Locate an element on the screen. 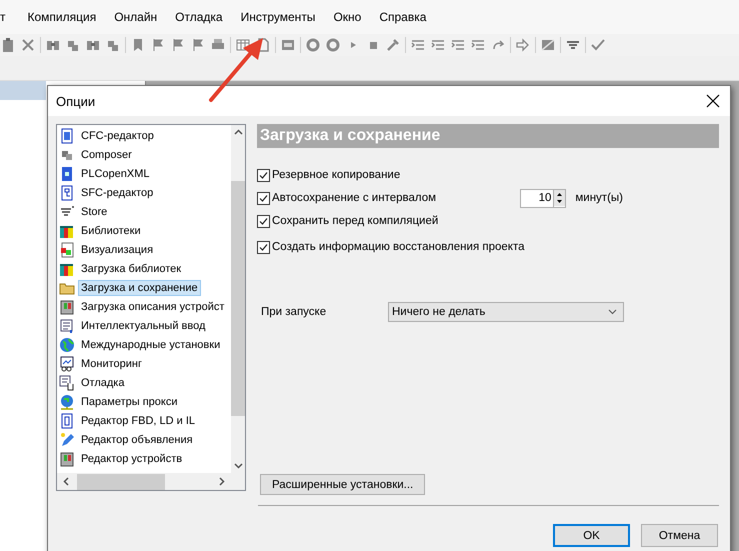  menu-item: Онлайн is located at coordinates (135, 17).